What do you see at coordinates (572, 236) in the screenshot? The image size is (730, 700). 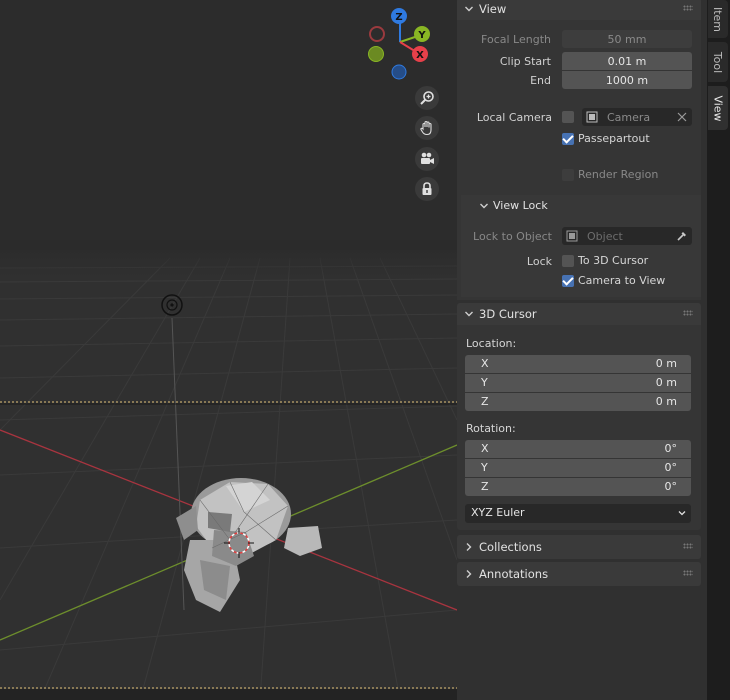 I see `object-icon` at bounding box center [572, 236].